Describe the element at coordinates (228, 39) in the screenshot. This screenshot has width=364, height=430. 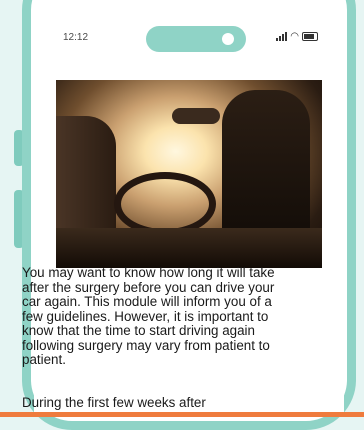
I see `camera-icon` at that location.